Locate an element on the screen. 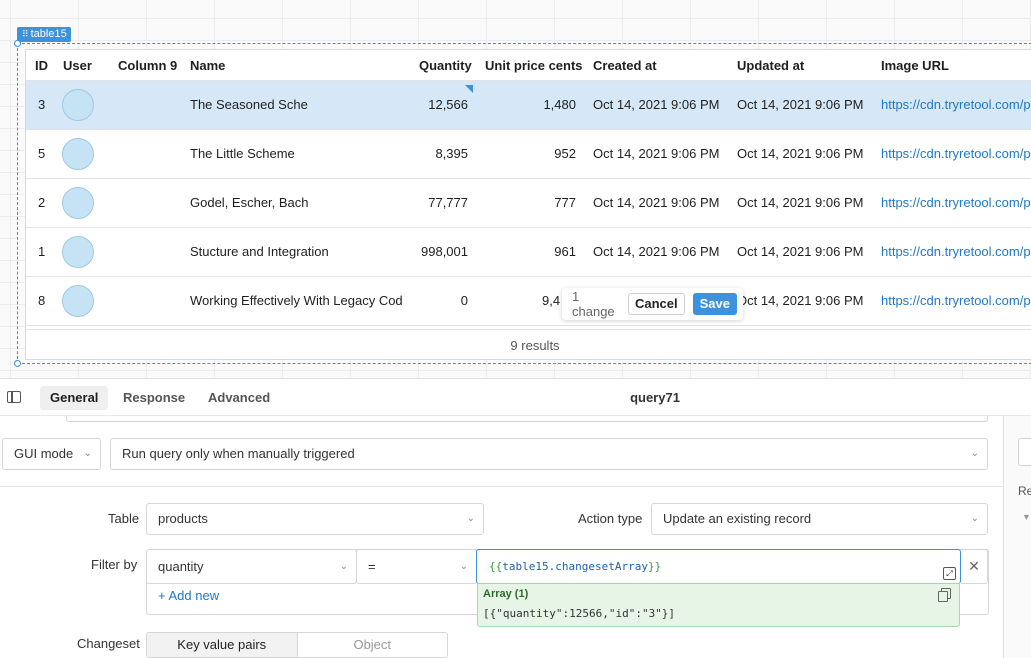 The image size is (1031, 658). preview-value: [{"quantity":12566,"id":"3"}] is located at coordinates (579, 613).